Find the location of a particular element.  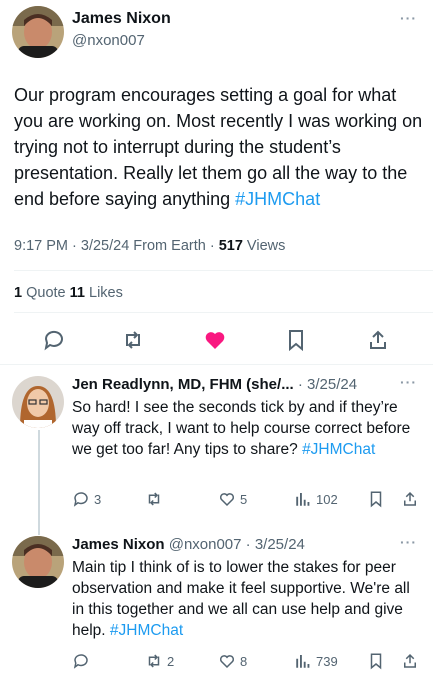

retweet-button is located at coordinates (156, 499).